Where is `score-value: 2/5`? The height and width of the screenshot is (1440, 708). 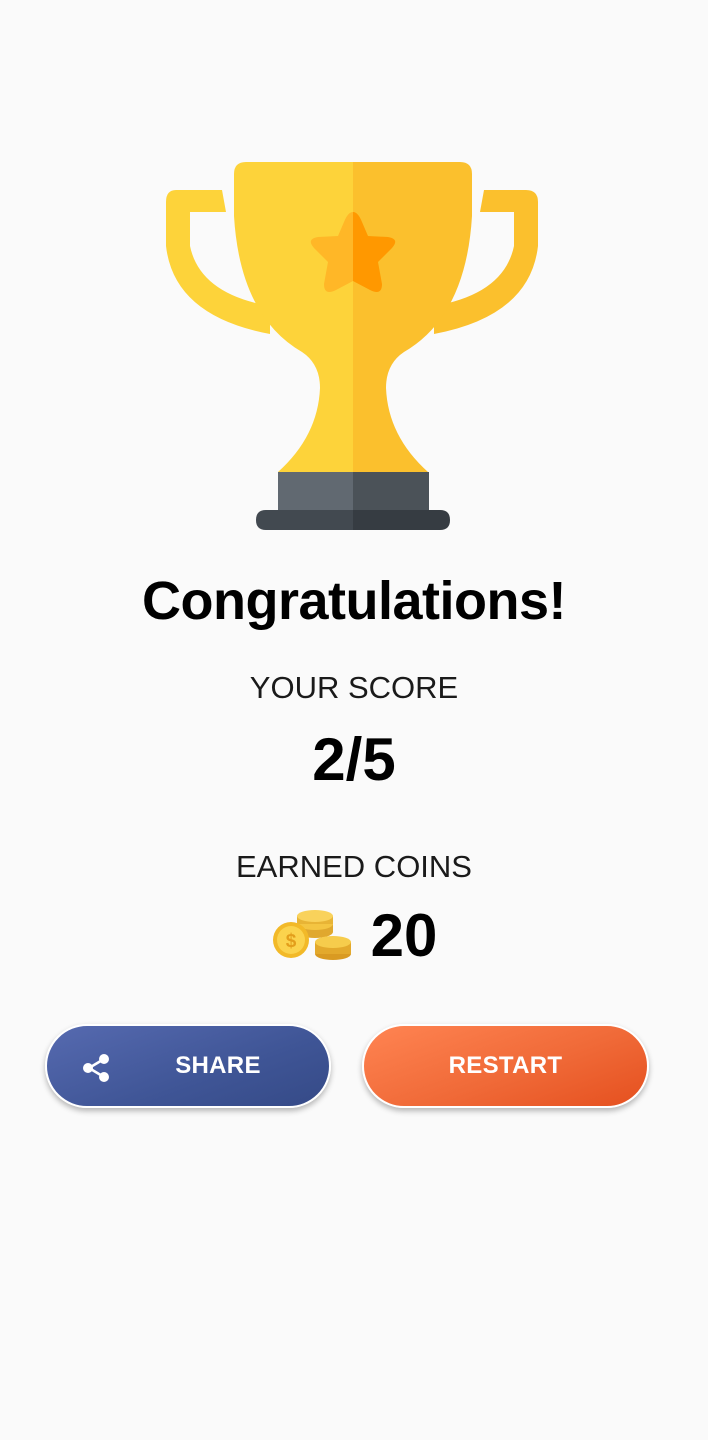
score-value: 2/5 is located at coordinates (354, 759).